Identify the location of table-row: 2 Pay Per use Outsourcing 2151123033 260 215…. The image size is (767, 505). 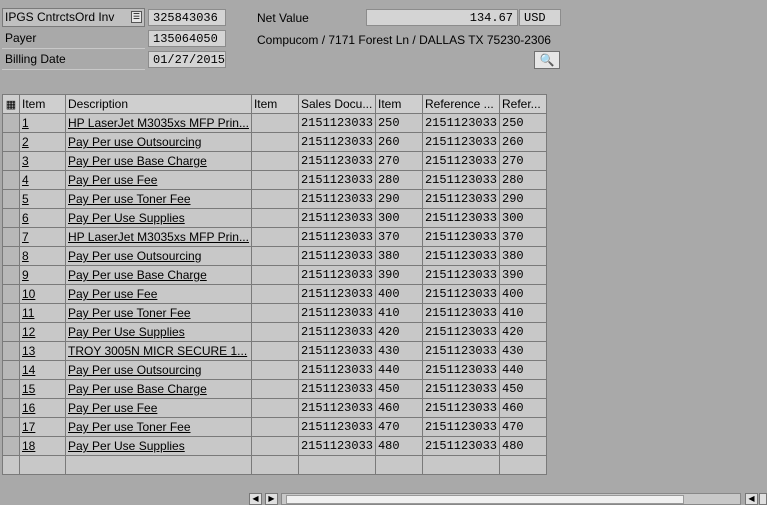
(274, 142).